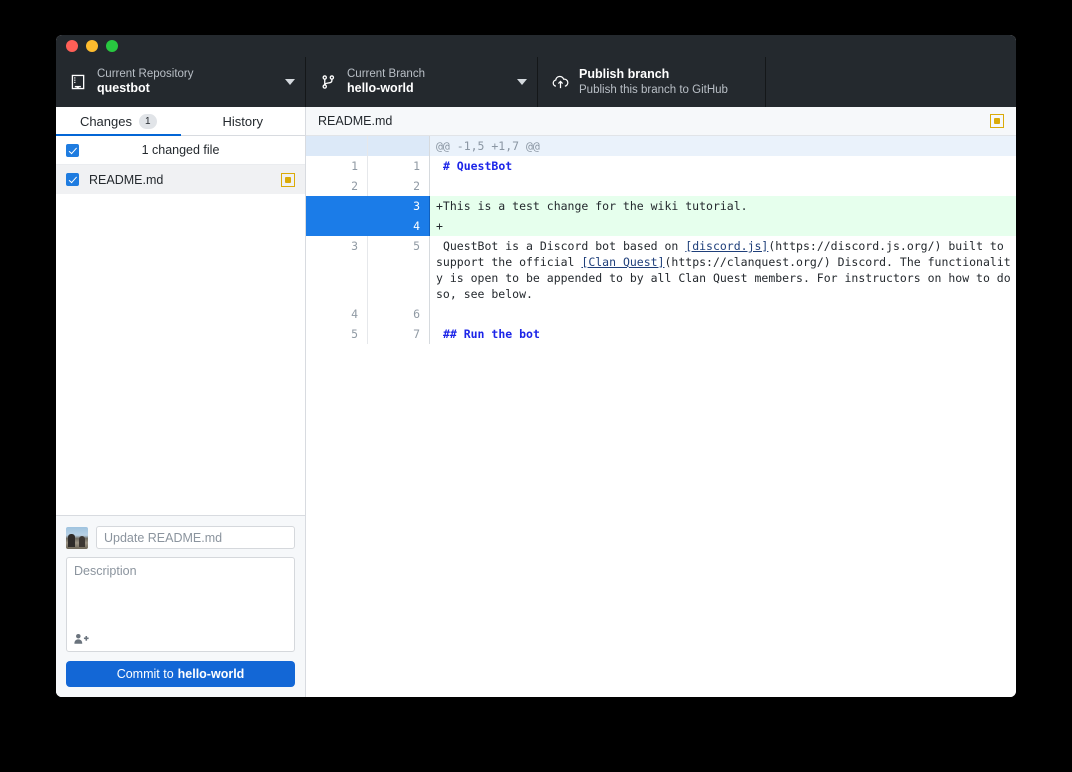 The height and width of the screenshot is (772, 1072). Describe the element at coordinates (727, 246) in the screenshot. I see `markdown-link: [discord.js]` at that location.